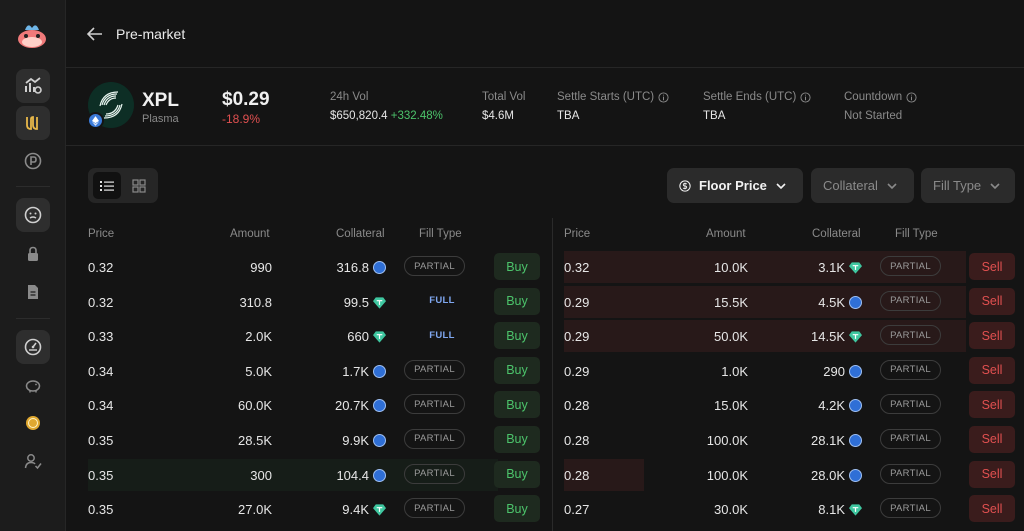  I want to click on table-row: 0.32 10.0K 3.1K PARTIAL Sell, so click(791, 267).